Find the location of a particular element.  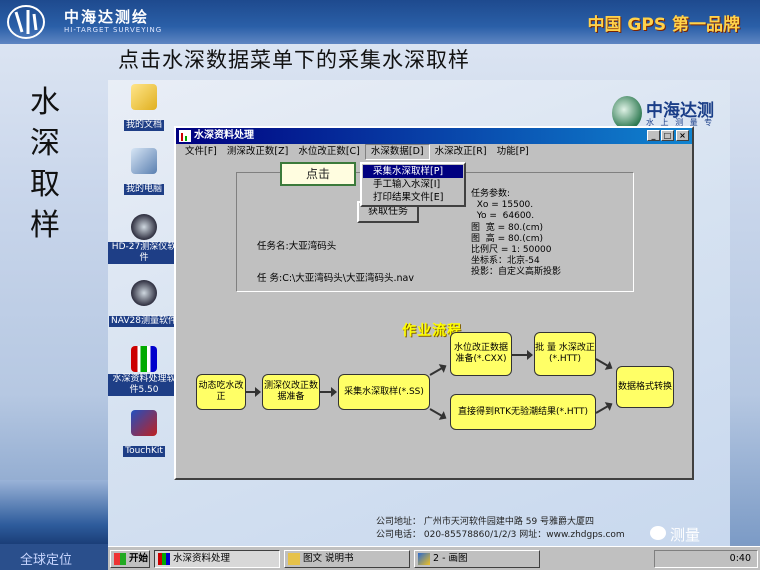

company-logo-icon is located at coordinates (26, 22).